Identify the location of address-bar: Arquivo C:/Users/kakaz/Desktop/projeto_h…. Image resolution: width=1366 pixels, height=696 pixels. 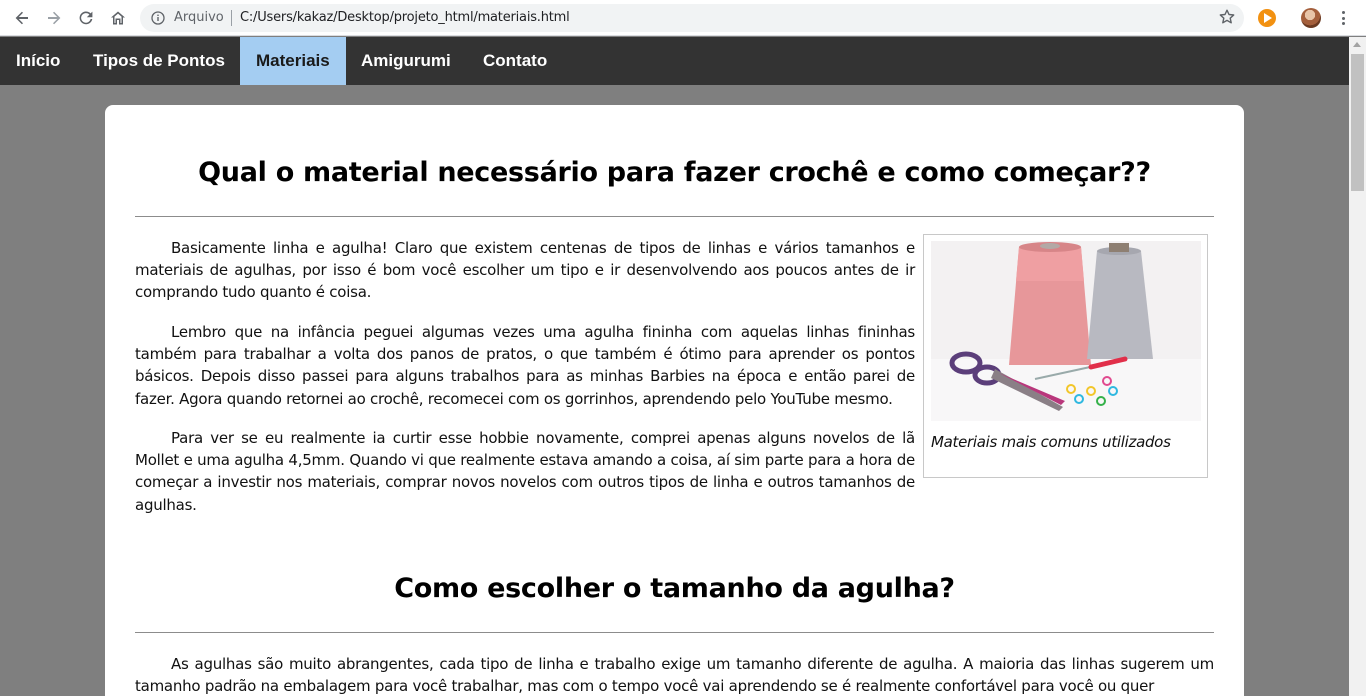
(692, 18).